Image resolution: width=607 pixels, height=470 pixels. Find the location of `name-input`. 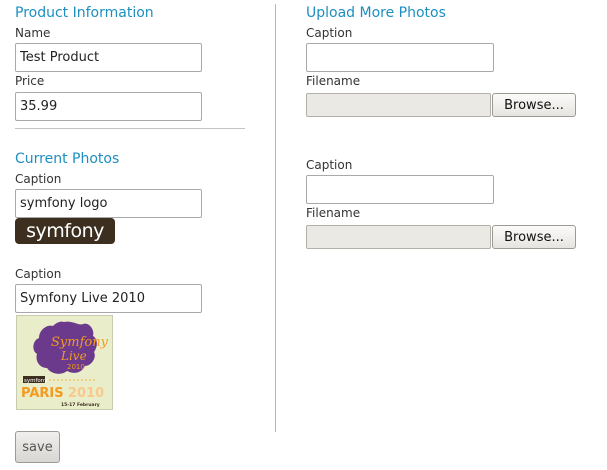

name-input is located at coordinates (108, 57).